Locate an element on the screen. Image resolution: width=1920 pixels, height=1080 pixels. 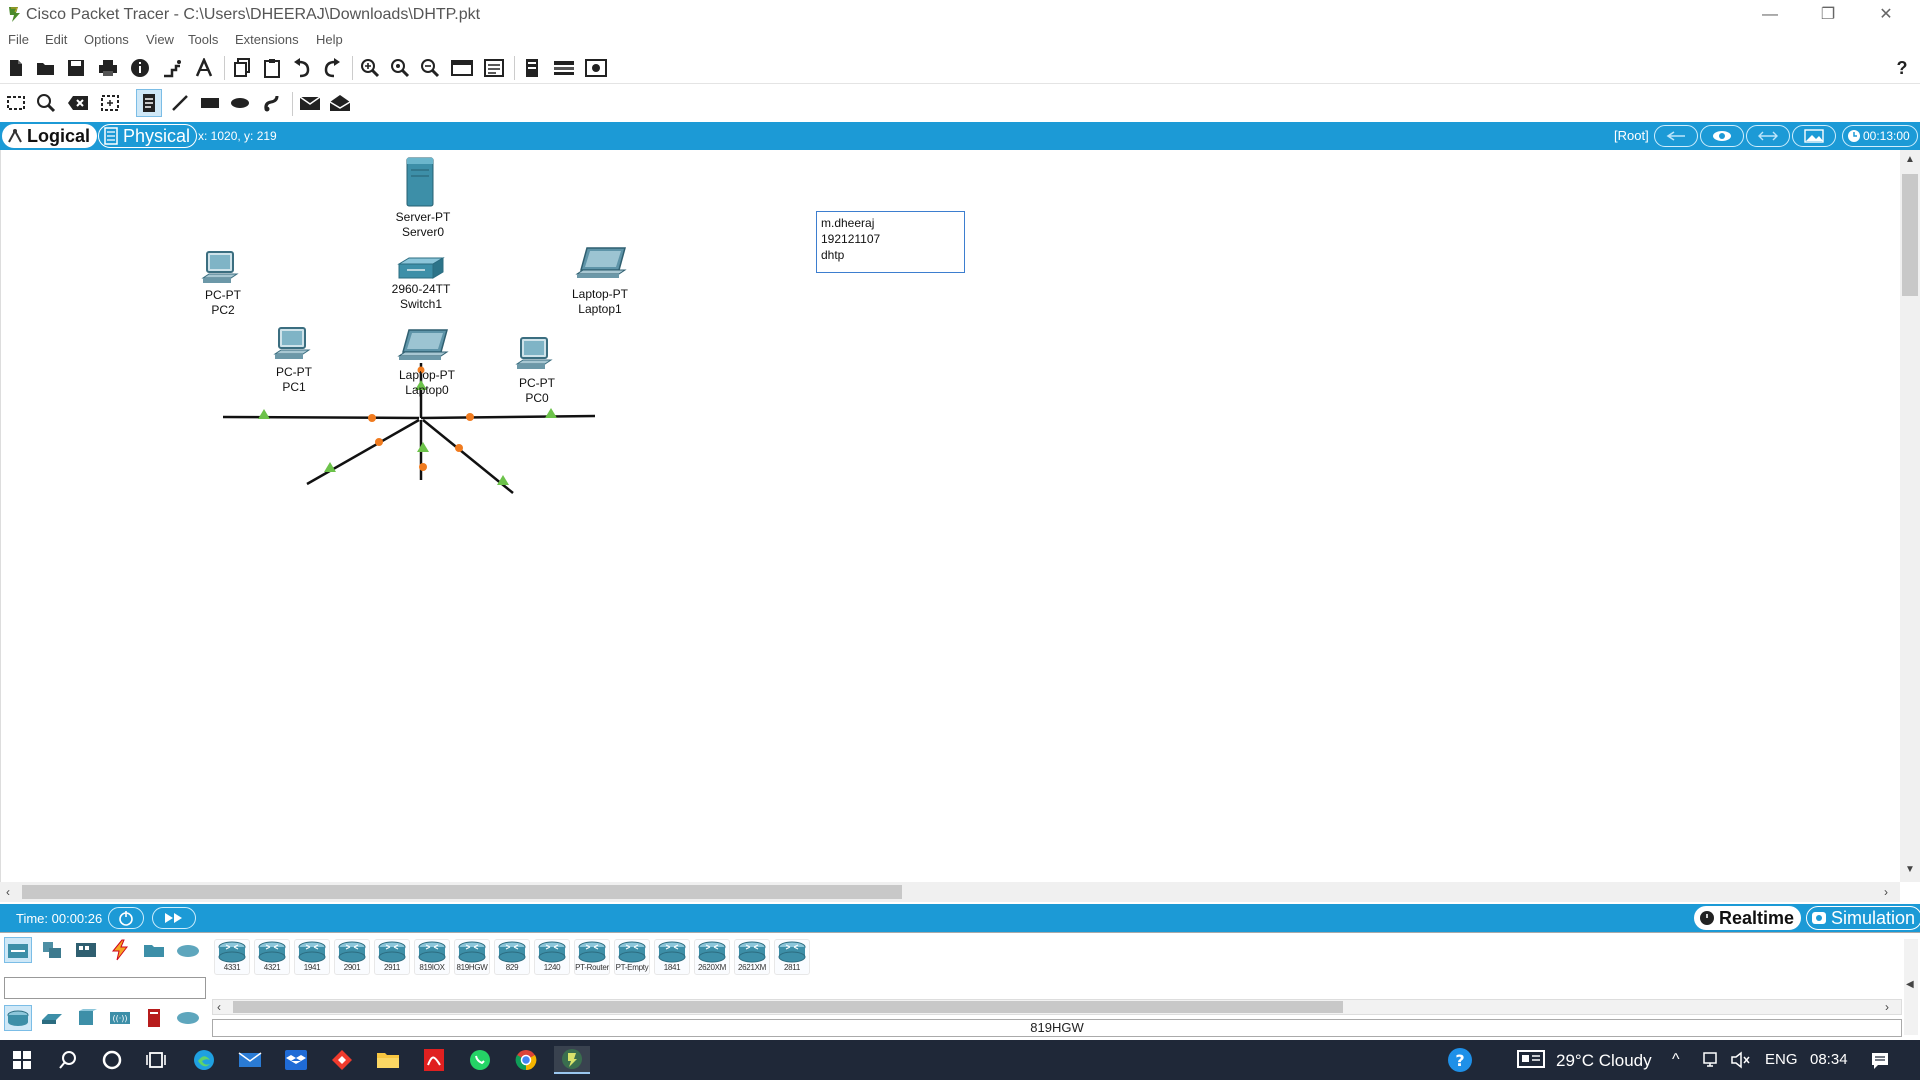
router-model-819hgw: 819HGW is located at coordinates (472, 957).